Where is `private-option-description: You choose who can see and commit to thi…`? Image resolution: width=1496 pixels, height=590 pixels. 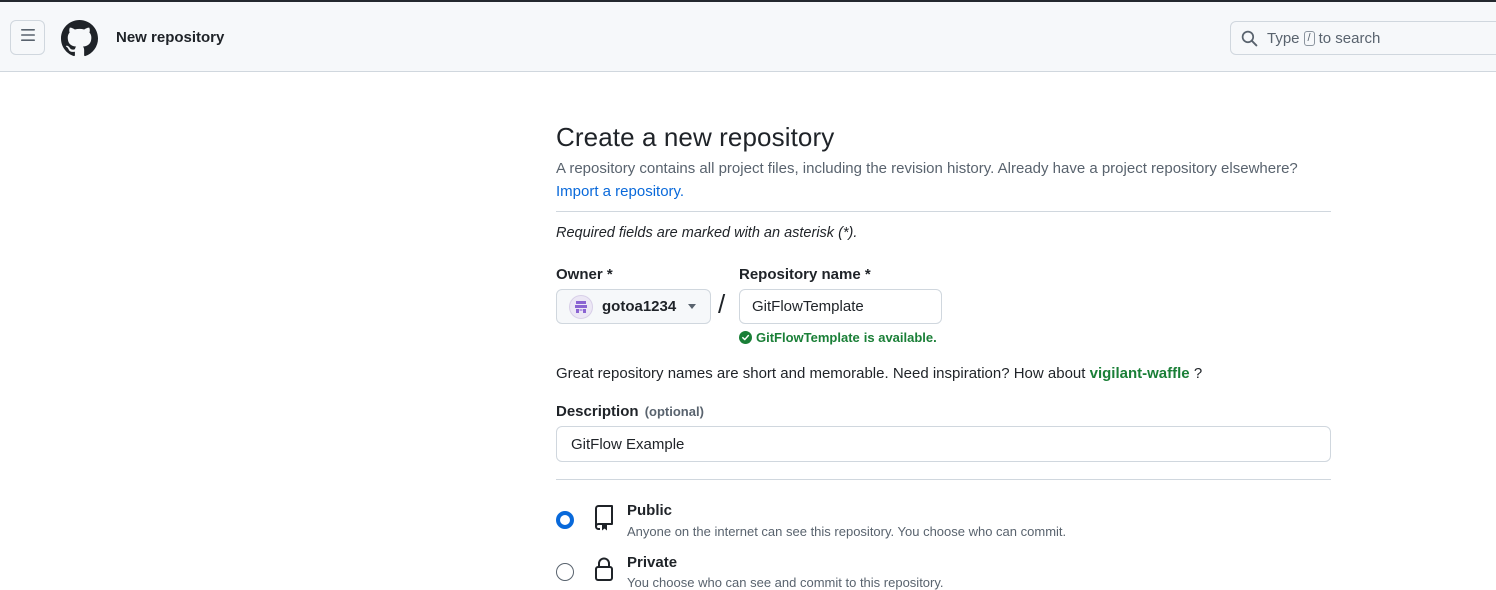
private-option-description: You choose who can see and commit to thi… is located at coordinates (785, 582).